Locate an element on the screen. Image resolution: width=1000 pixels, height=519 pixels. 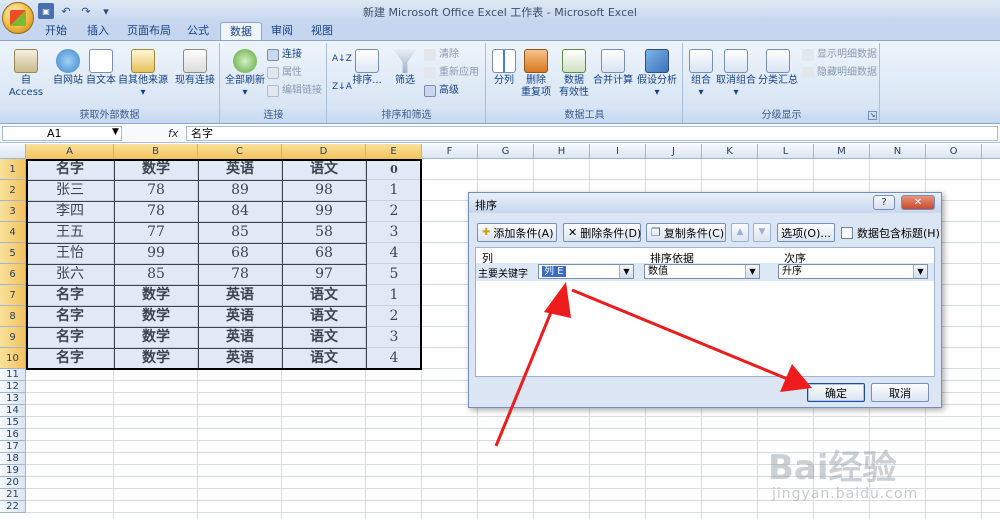
has-headers-checkbox is located at coordinates (847, 233).